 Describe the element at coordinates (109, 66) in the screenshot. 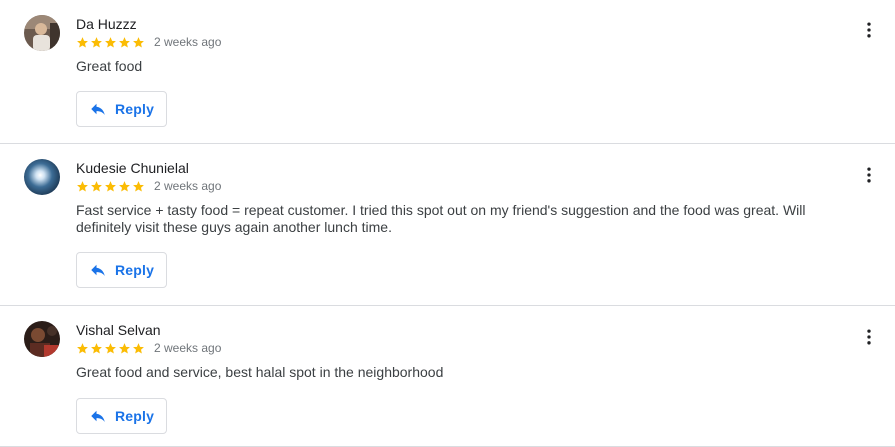

I see `review-text: Great food` at that location.